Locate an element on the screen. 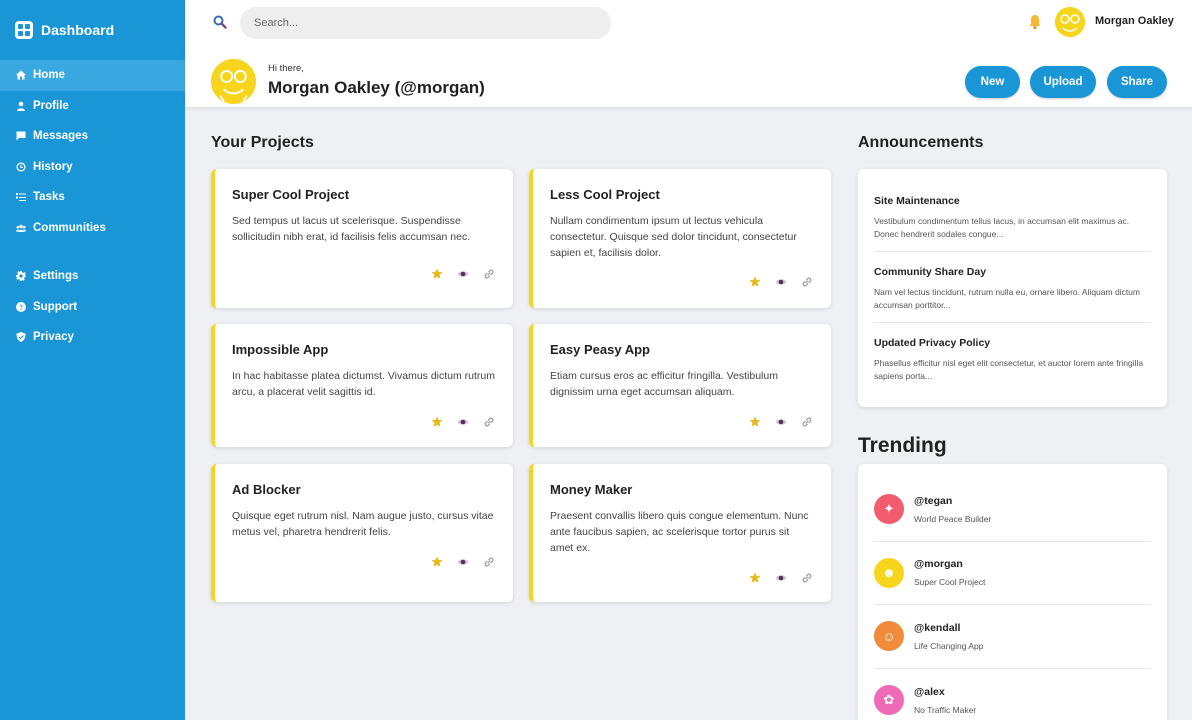 The image size is (1192, 720). sidebar-item-settings: Settings is located at coordinates (92, 276).